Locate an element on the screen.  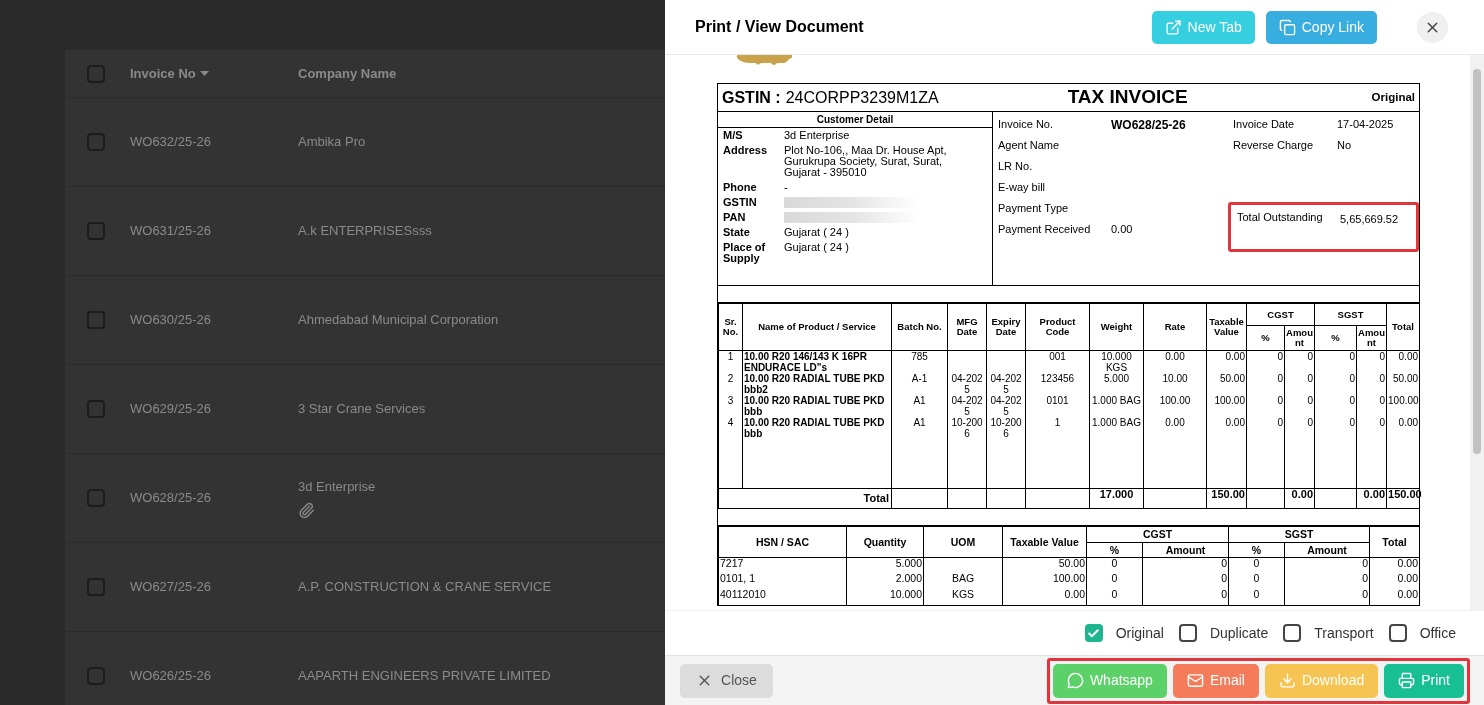
column-header: Weight is located at coordinates (1116, 327).